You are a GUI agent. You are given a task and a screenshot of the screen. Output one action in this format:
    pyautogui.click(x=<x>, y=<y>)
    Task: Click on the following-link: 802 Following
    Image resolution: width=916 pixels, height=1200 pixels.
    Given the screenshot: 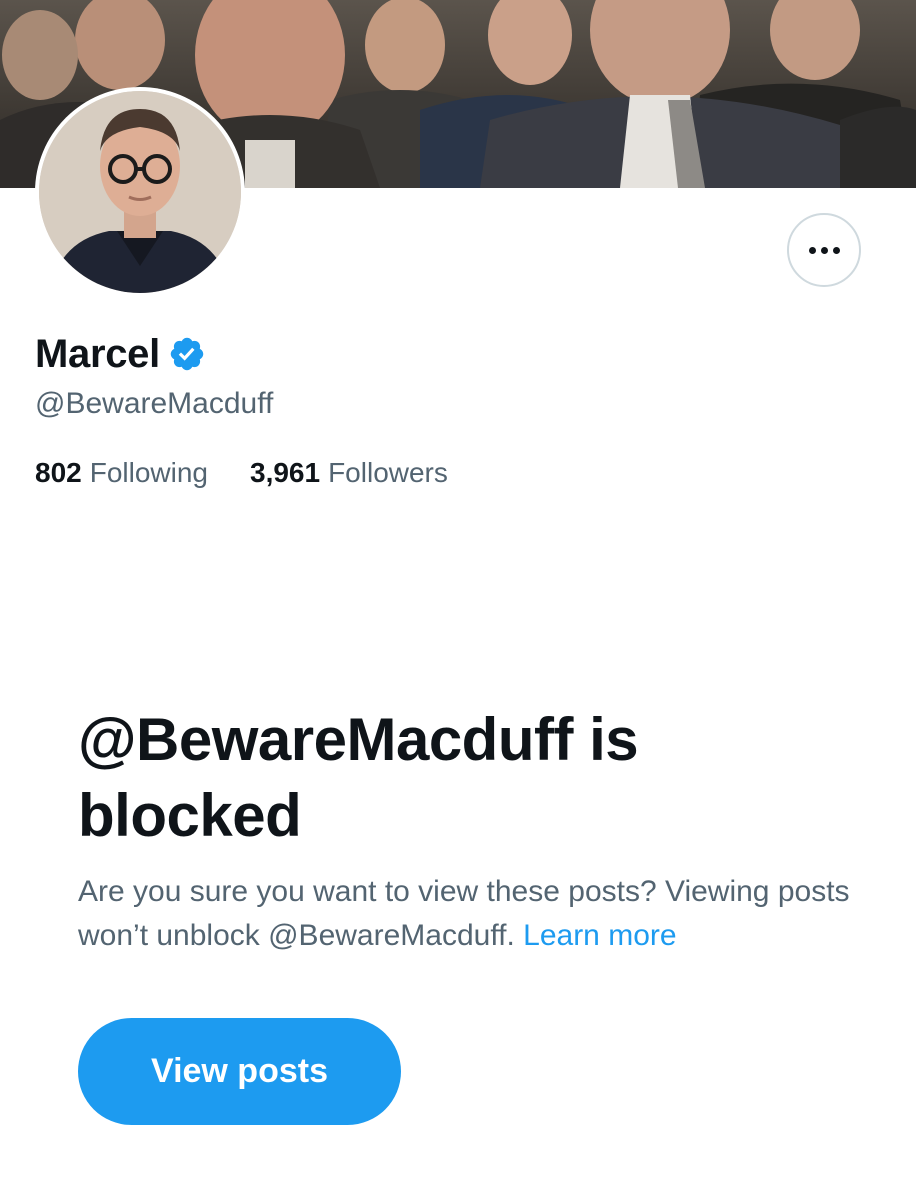 What is the action you would take?
    pyautogui.click(x=121, y=473)
    